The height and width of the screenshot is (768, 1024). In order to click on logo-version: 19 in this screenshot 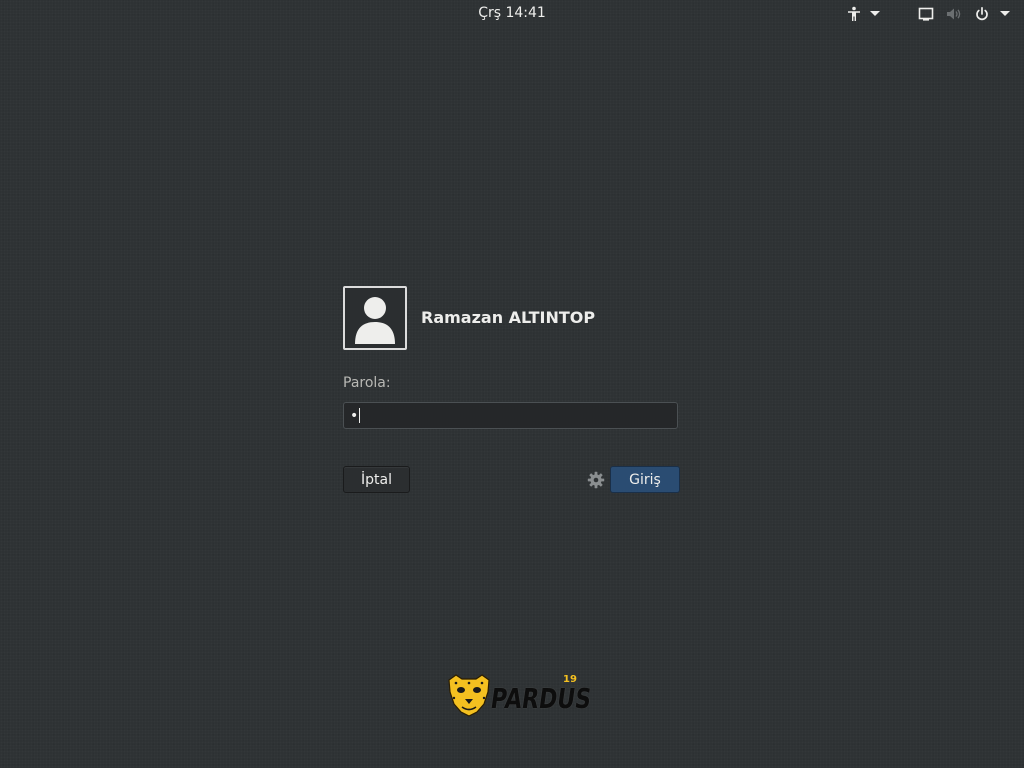, I will do `click(570, 679)`.